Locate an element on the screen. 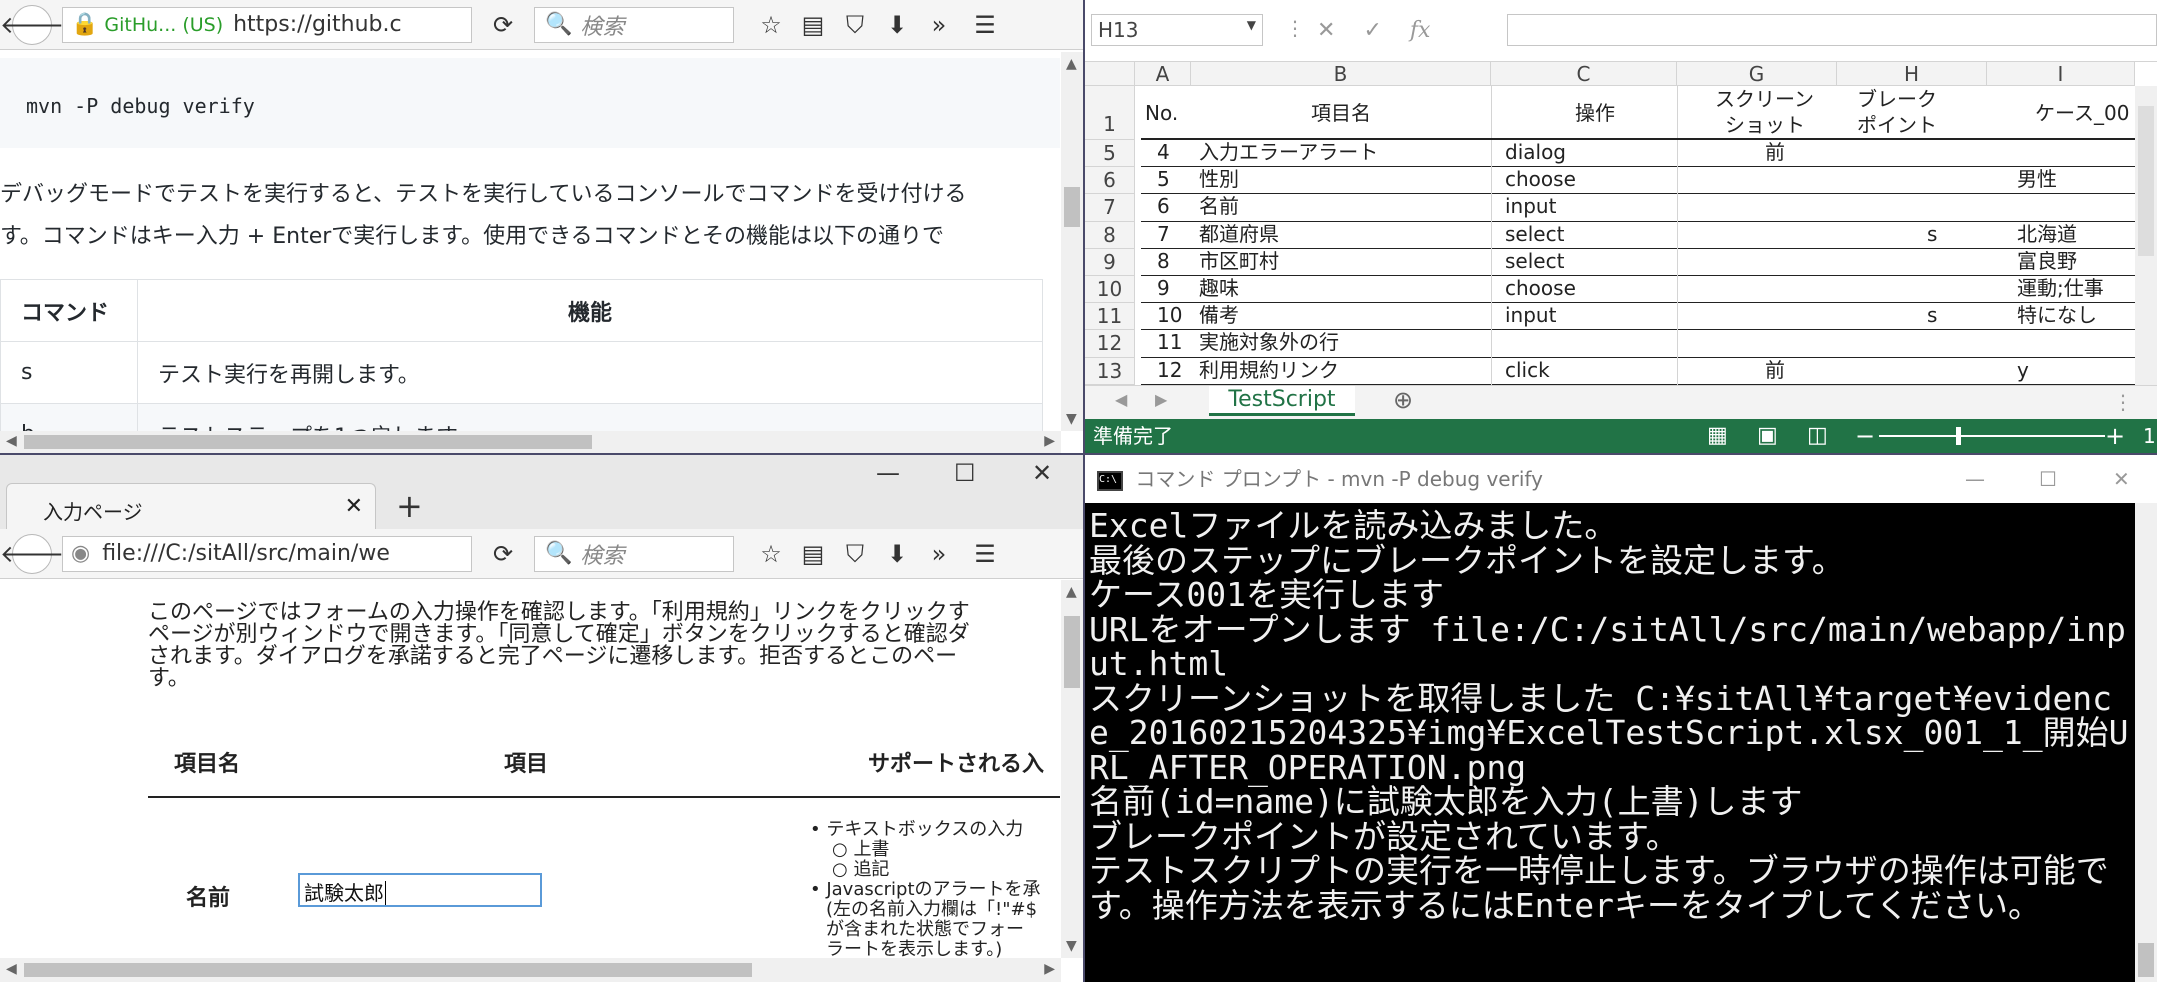  close-tab-icon: ✕ is located at coordinates (354, 506).